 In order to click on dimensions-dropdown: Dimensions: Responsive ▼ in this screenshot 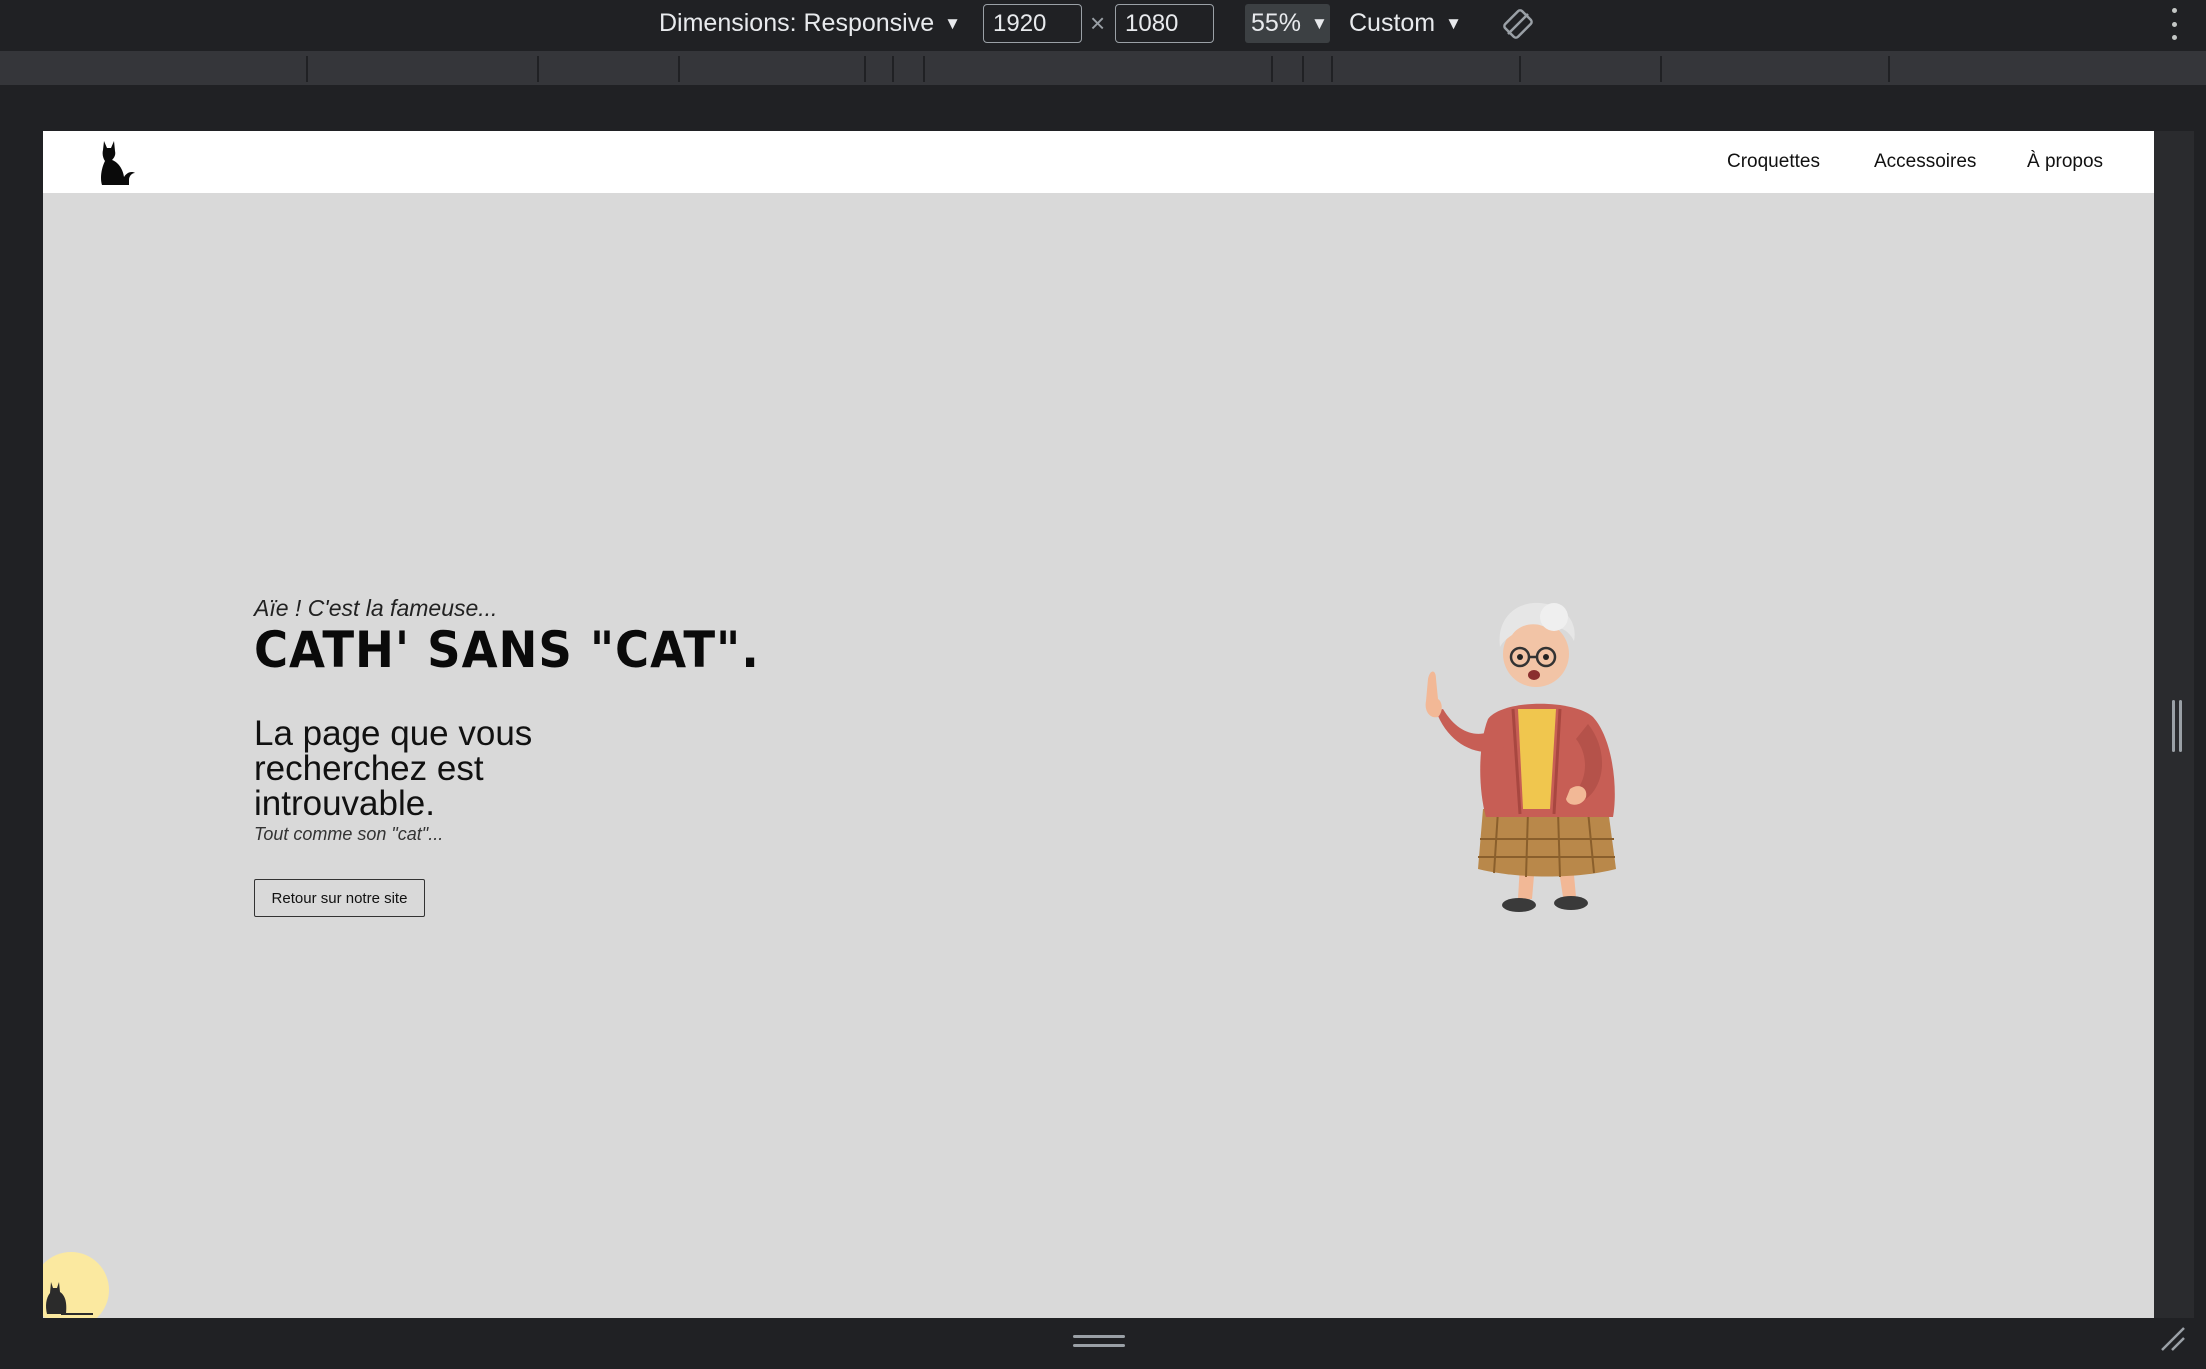, I will do `click(810, 23)`.